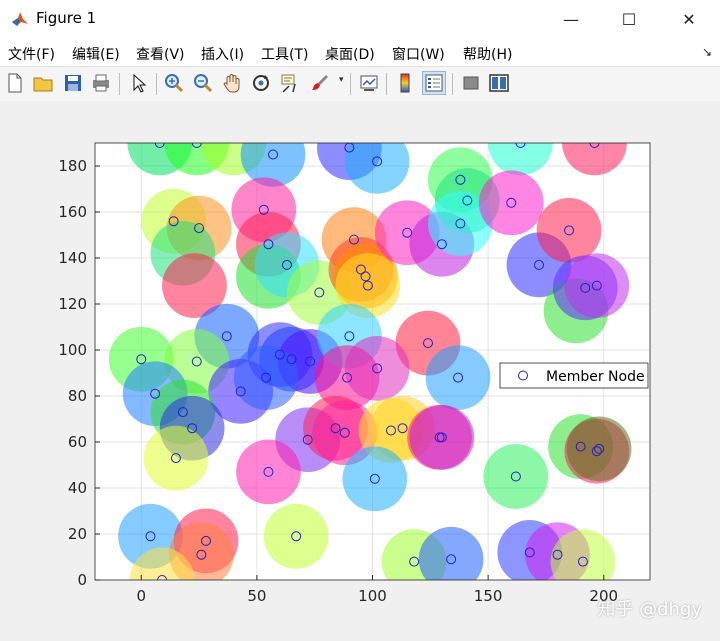 The width and height of the screenshot is (720, 641). I want to click on window-title: Figure 1, so click(66, 18).